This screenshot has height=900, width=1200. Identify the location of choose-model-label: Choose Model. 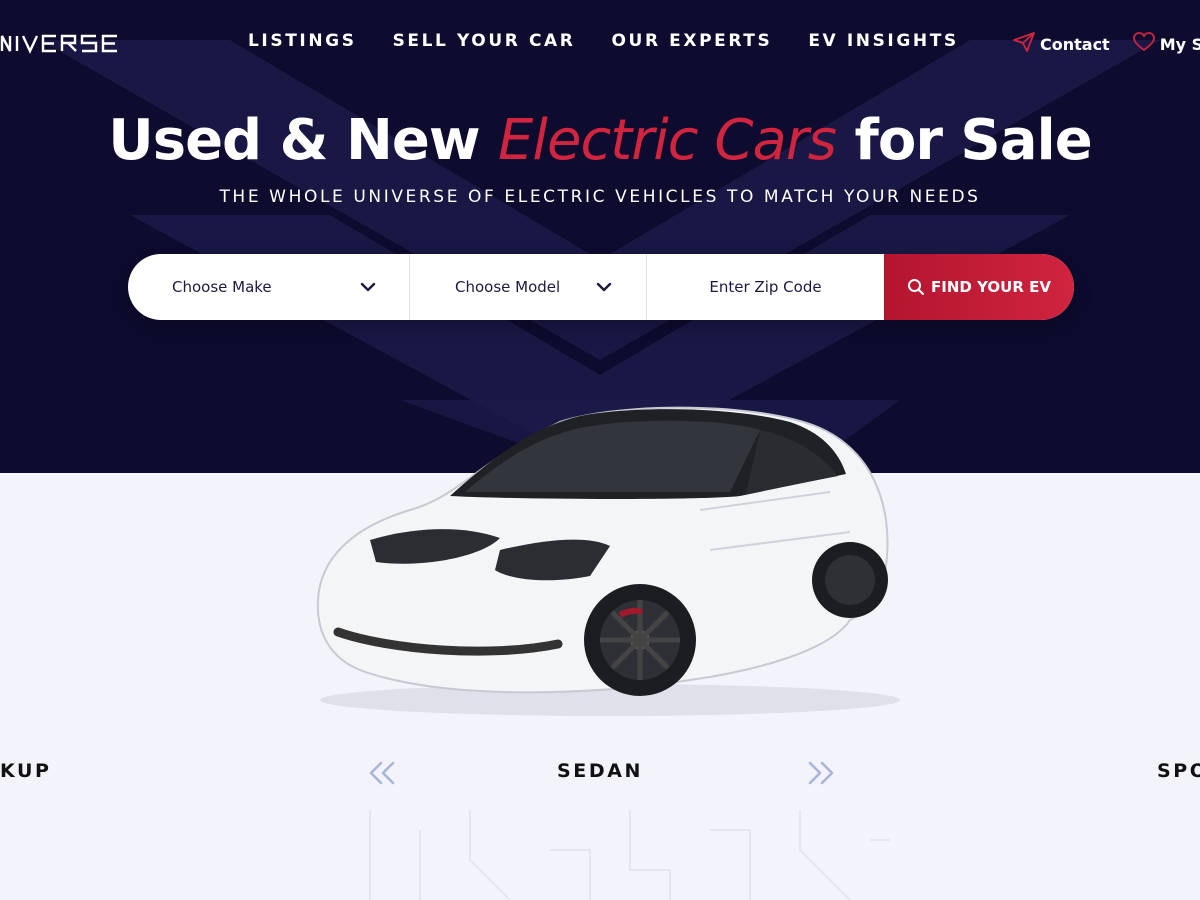
(508, 287).